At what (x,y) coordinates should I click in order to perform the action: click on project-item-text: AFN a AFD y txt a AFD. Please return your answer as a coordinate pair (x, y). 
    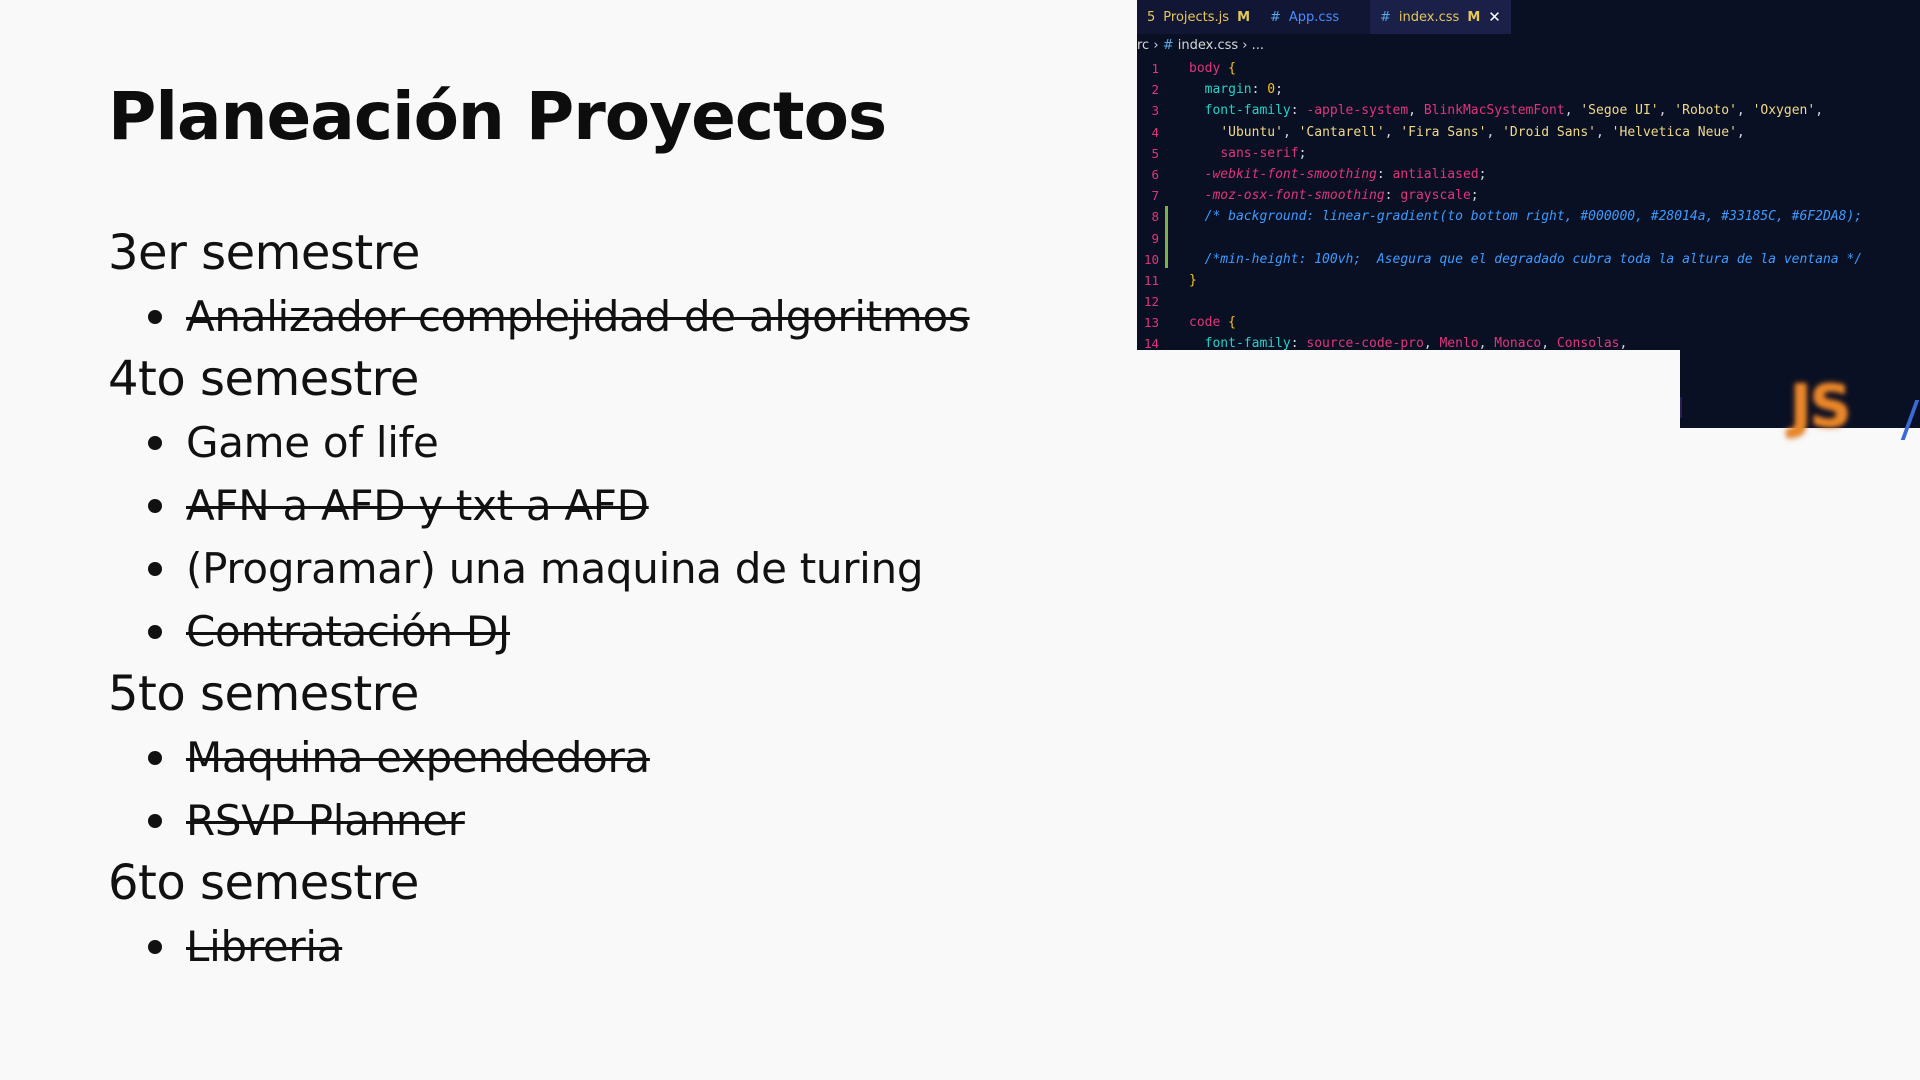
    Looking at the image, I should click on (417, 505).